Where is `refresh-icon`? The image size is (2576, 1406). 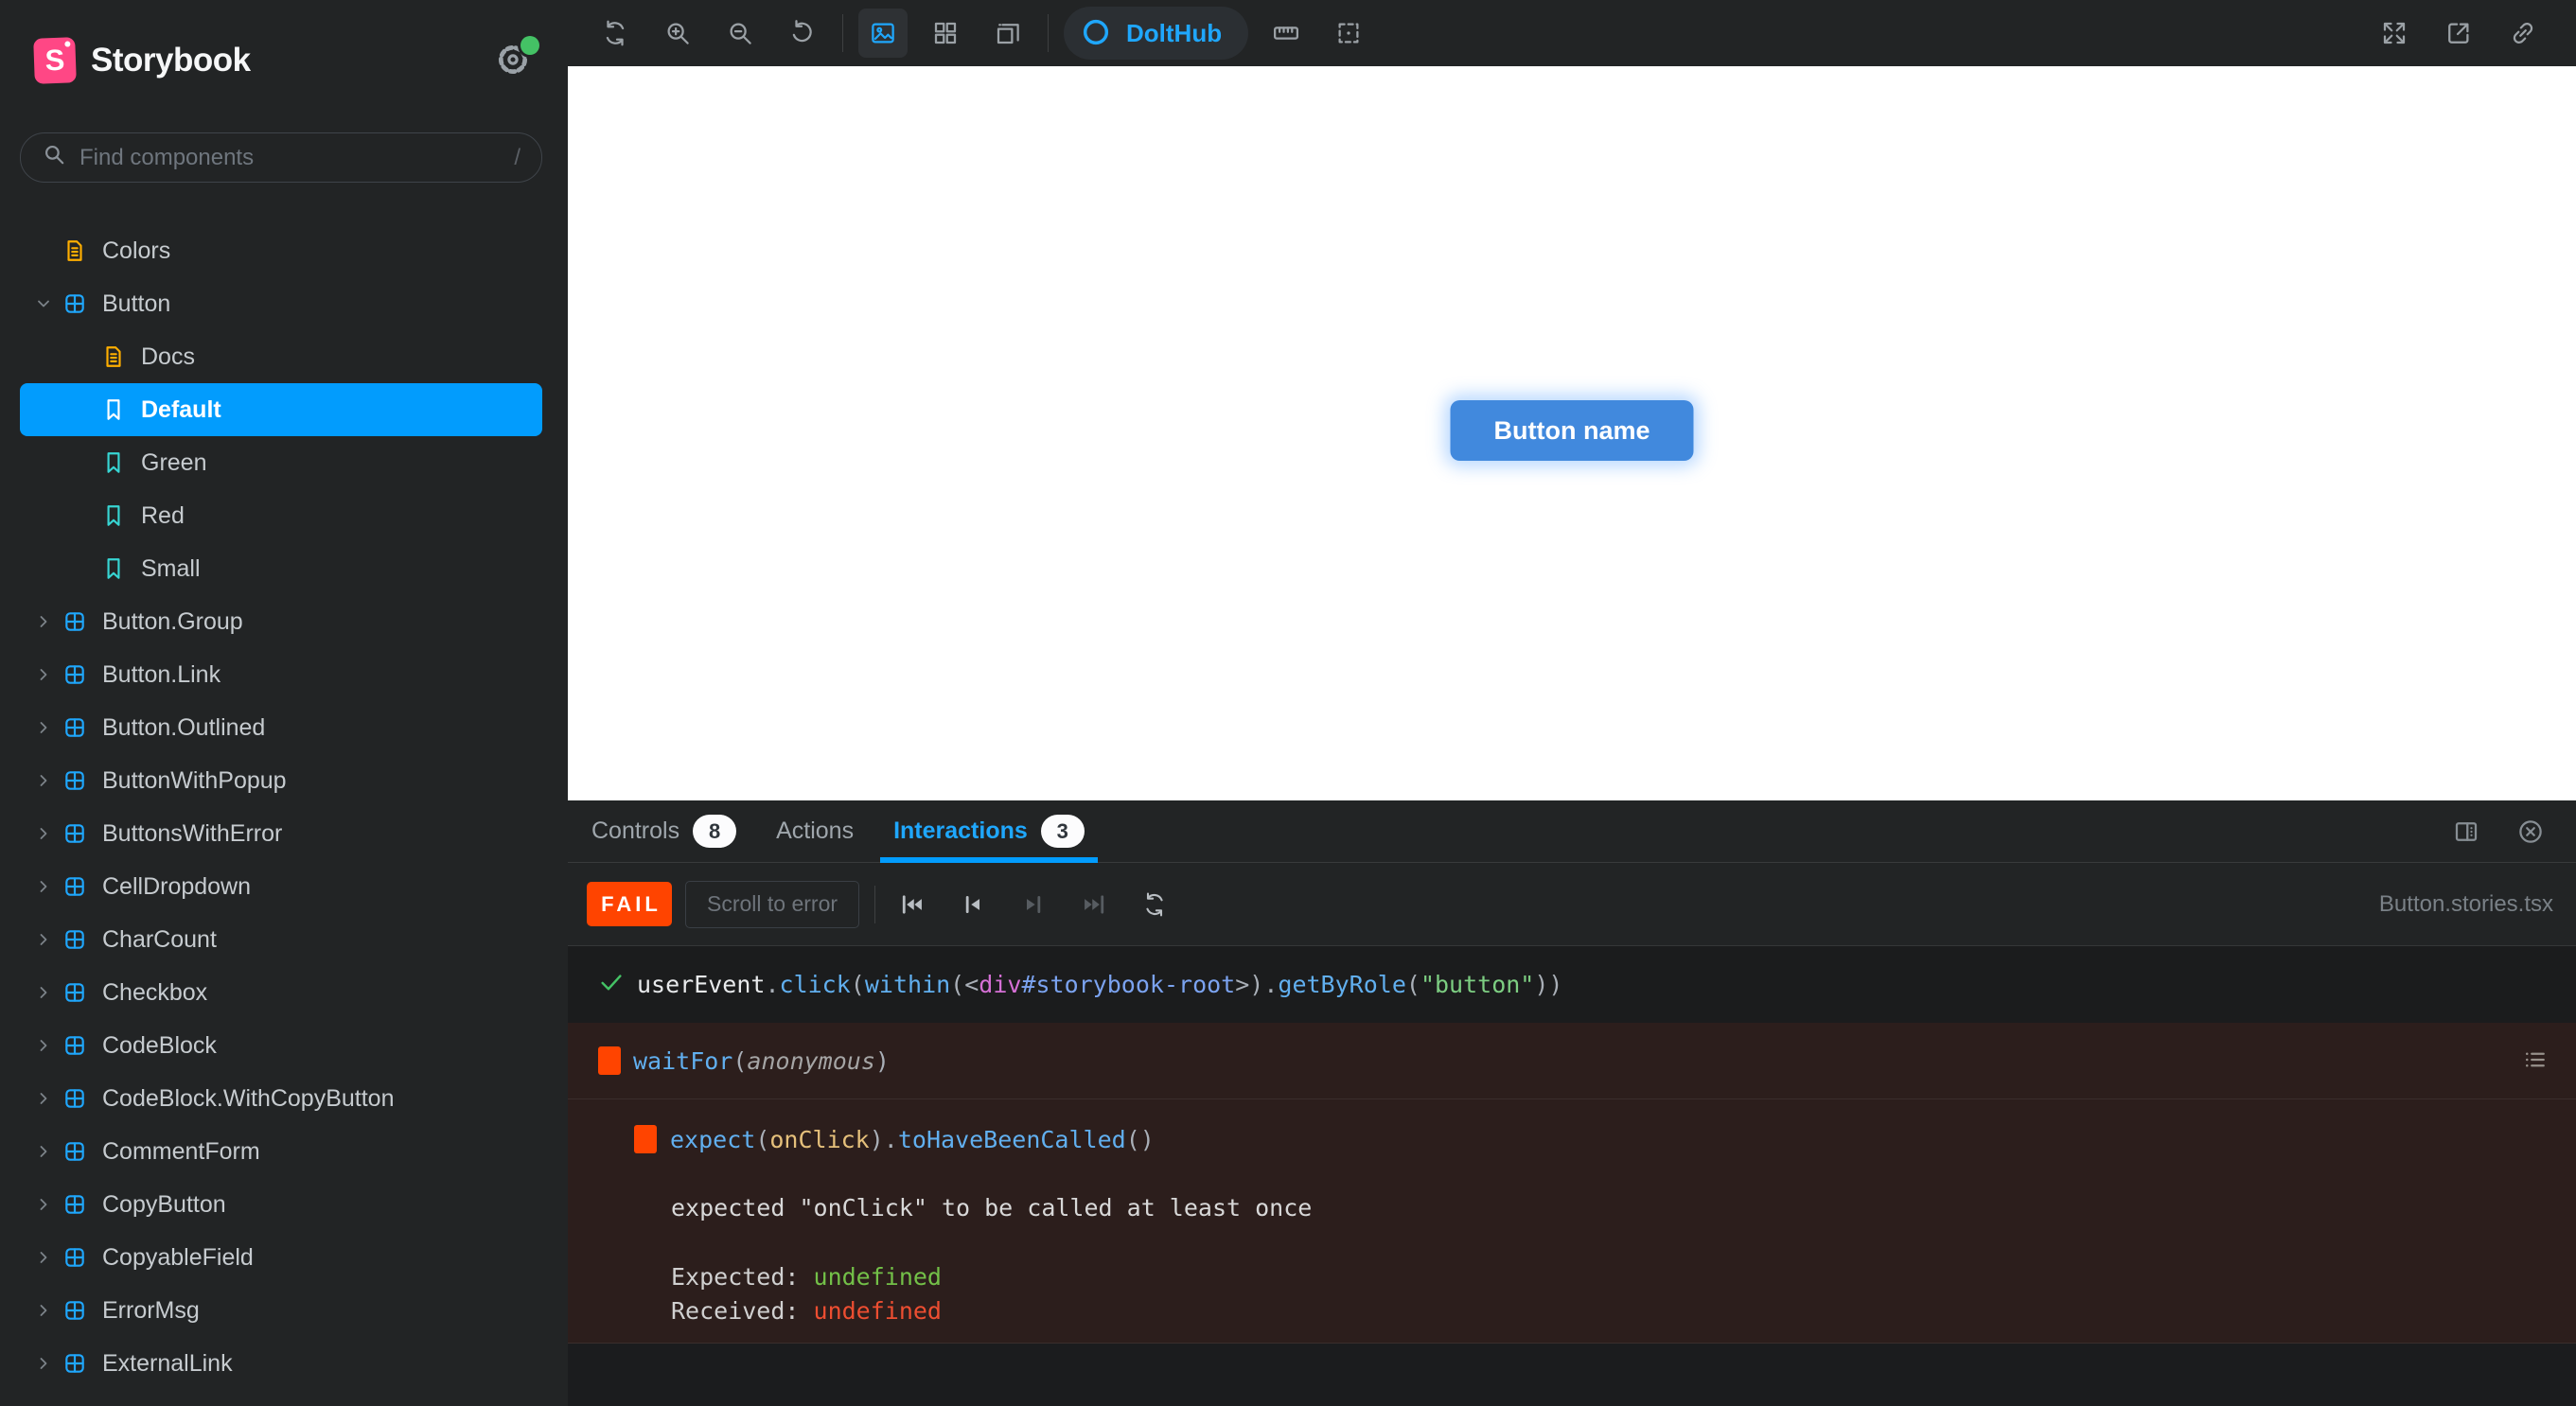 refresh-icon is located at coordinates (615, 33).